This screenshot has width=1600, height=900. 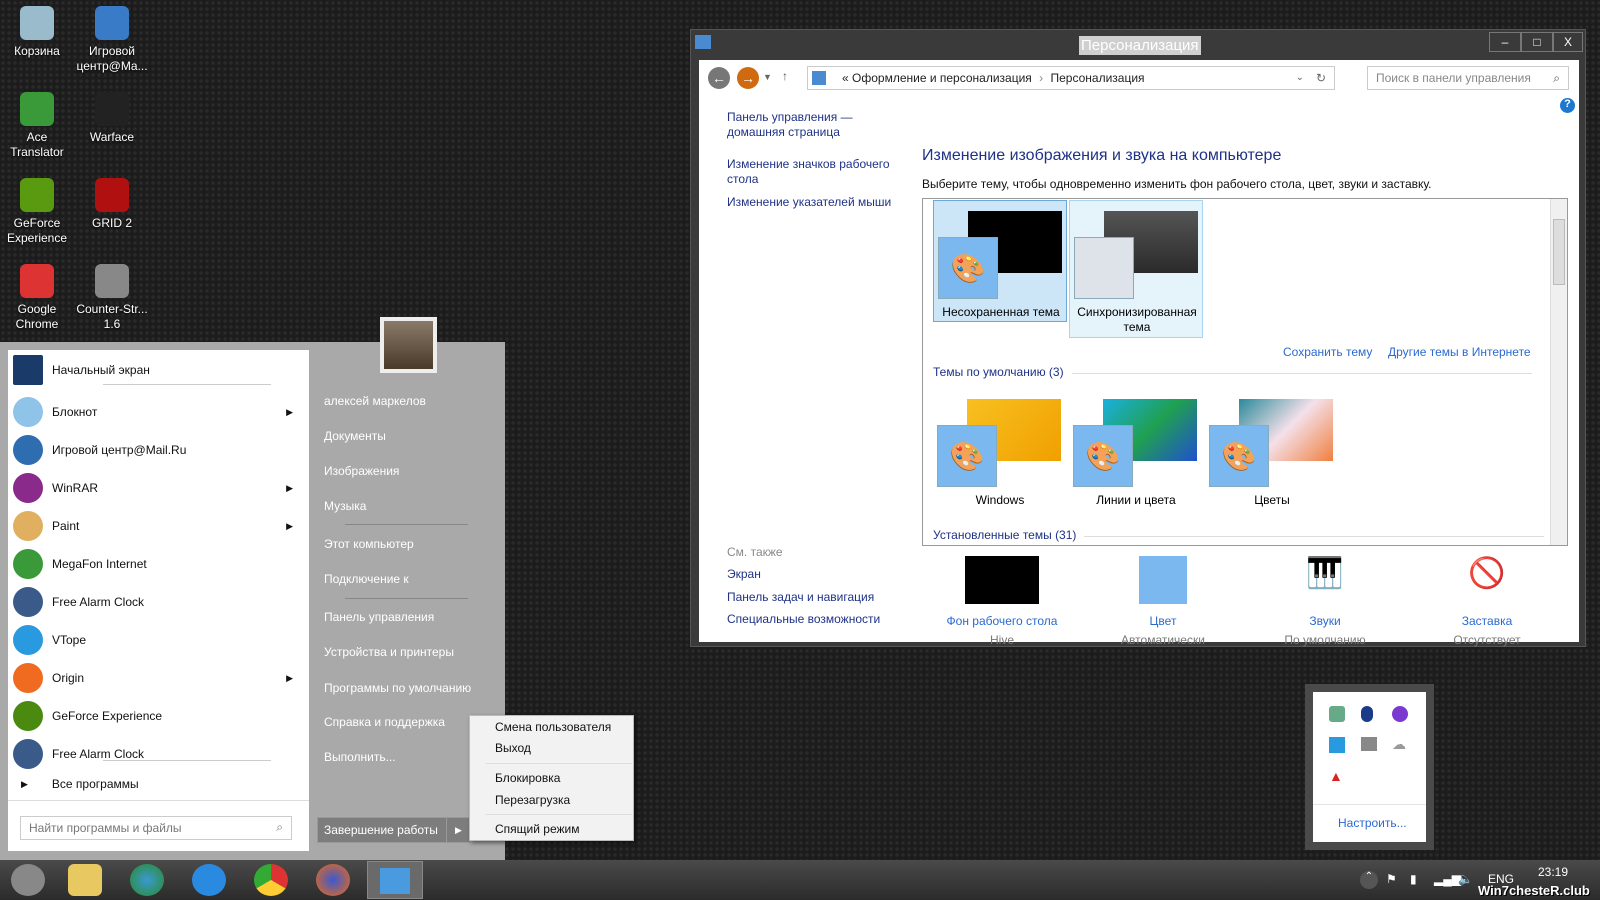 I want to click on start-place-item: Устройства и принтеры, so click(x=389, y=652).